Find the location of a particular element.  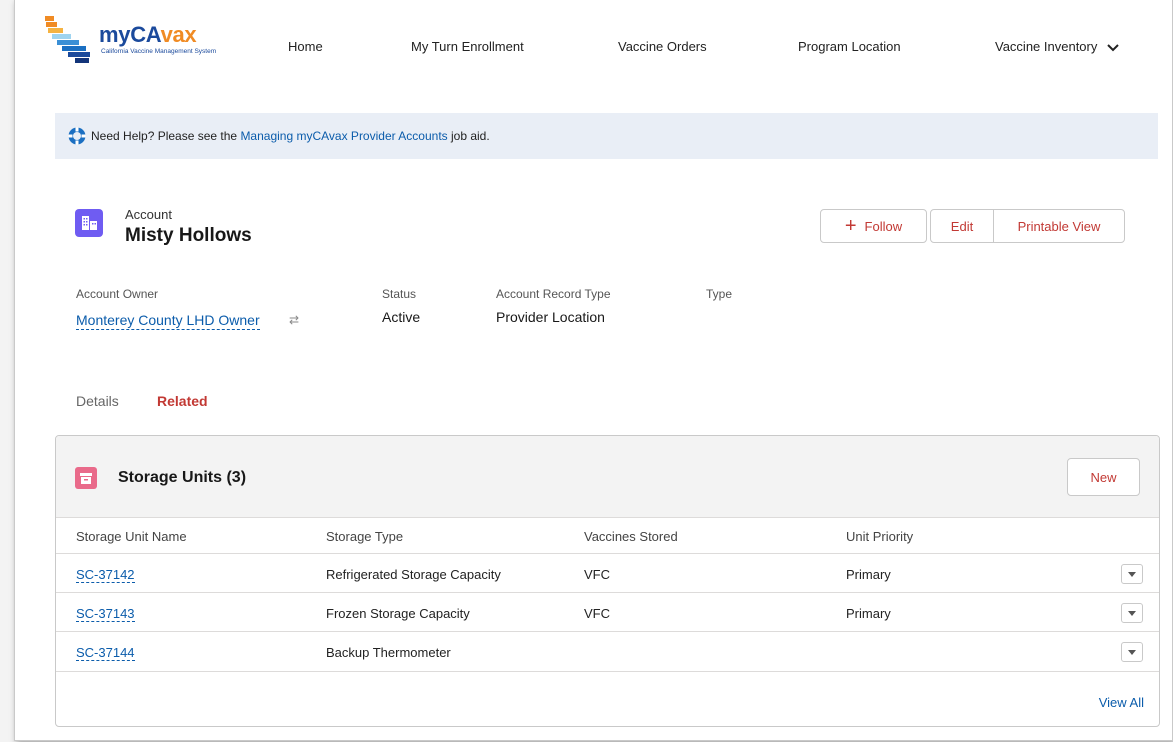

status-label: Status is located at coordinates (399, 294).